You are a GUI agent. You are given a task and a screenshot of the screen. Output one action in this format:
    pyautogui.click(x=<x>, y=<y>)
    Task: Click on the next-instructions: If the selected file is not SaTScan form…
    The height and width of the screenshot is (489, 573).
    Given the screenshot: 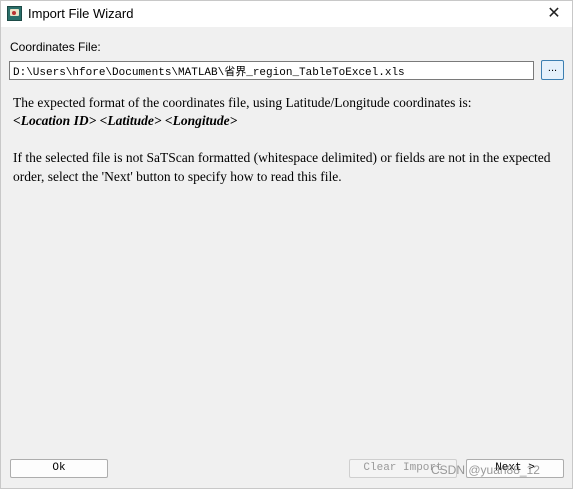 What is the action you would take?
    pyautogui.click(x=282, y=167)
    